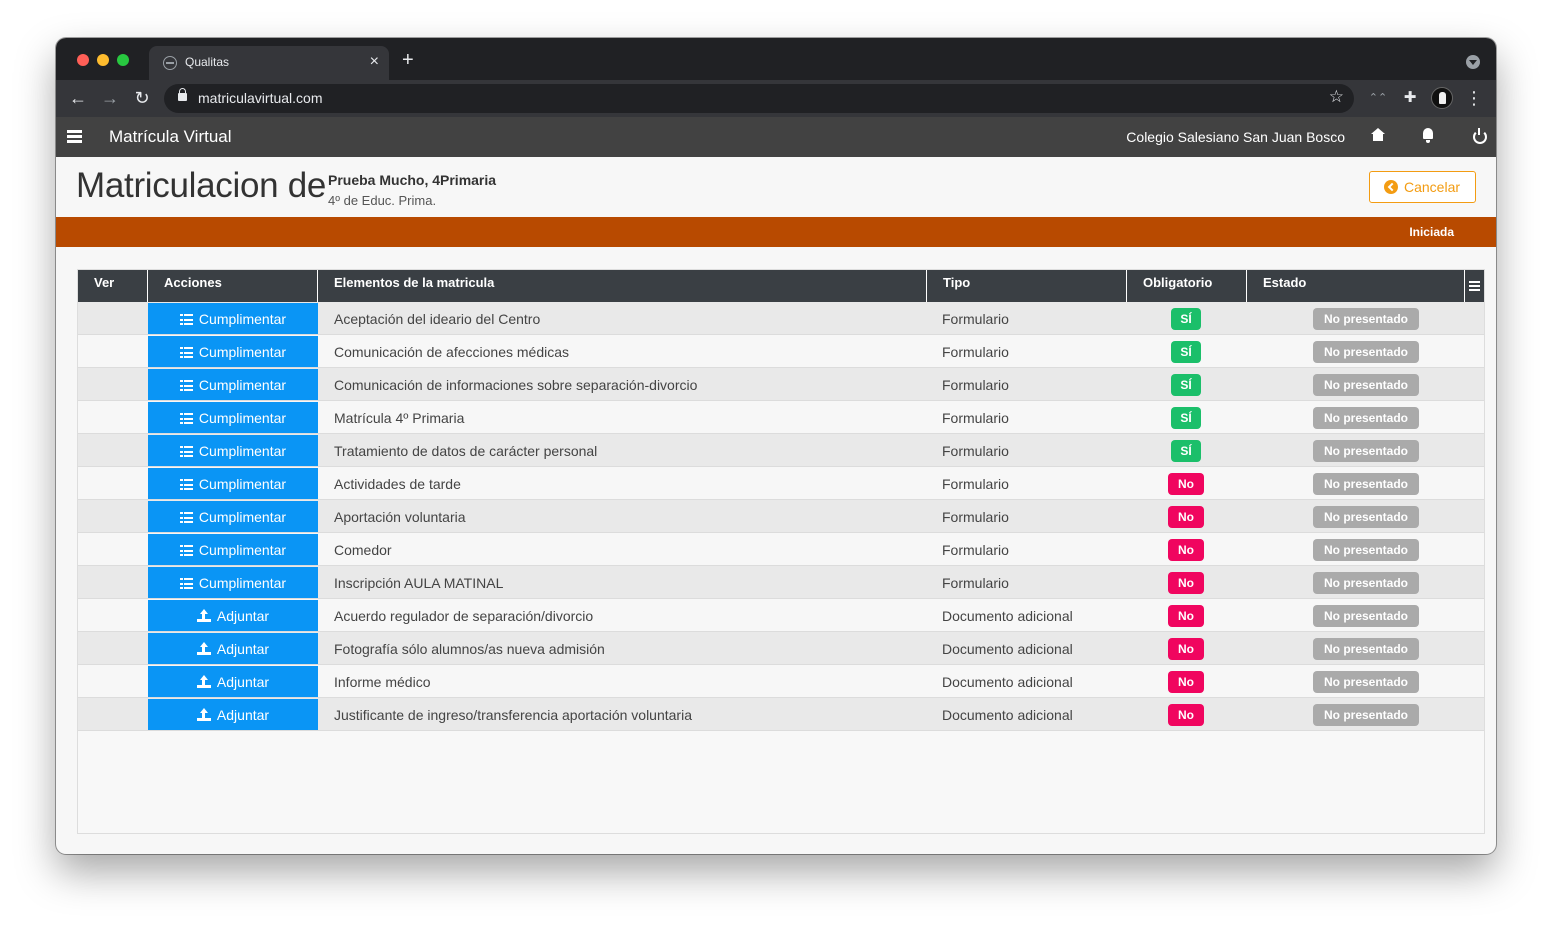  Describe the element at coordinates (201, 185) in the screenshot. I see `page-title: Matriculacion de` at that location.